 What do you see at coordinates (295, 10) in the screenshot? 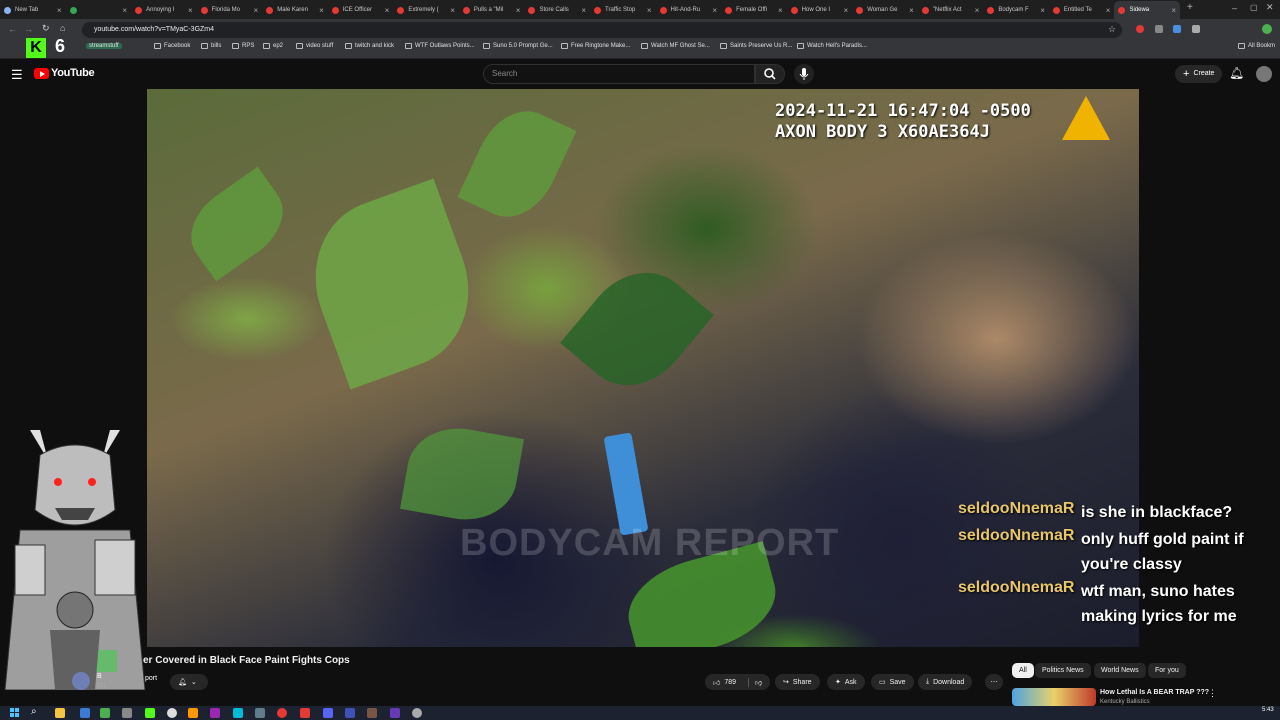
I see `browser-tab: Male Karen ×` at bounding box center [295, 10].